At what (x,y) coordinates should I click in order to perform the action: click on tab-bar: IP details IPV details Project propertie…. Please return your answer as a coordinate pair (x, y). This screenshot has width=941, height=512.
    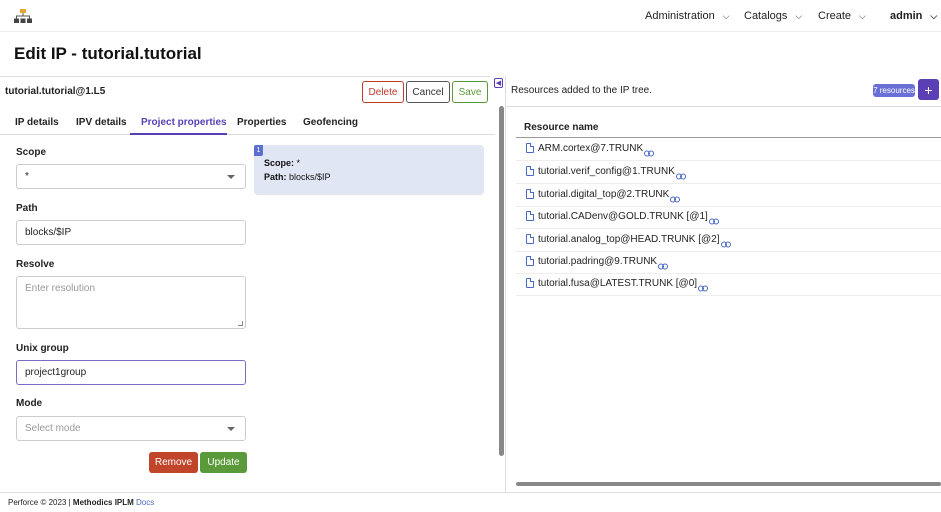
    Looking at the image, I should click on (247, 123).